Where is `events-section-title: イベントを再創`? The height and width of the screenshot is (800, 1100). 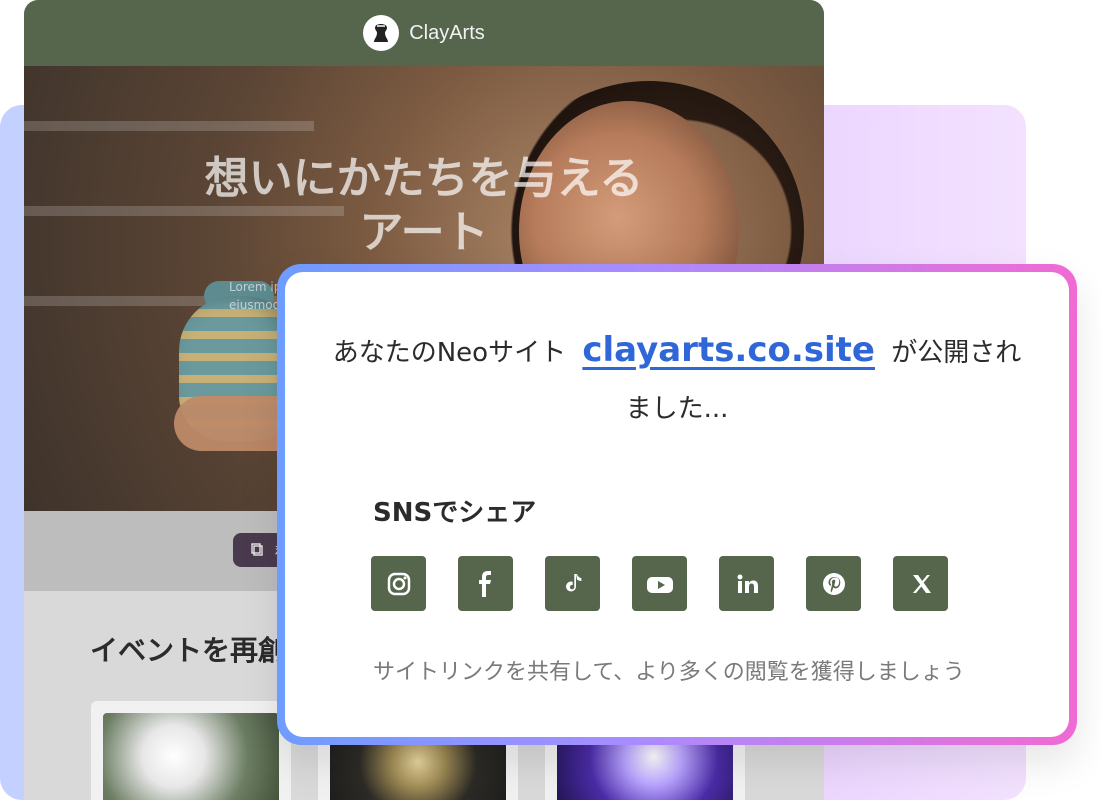 events-section-title: イベントを再創 is located at coordinates (188, 650).